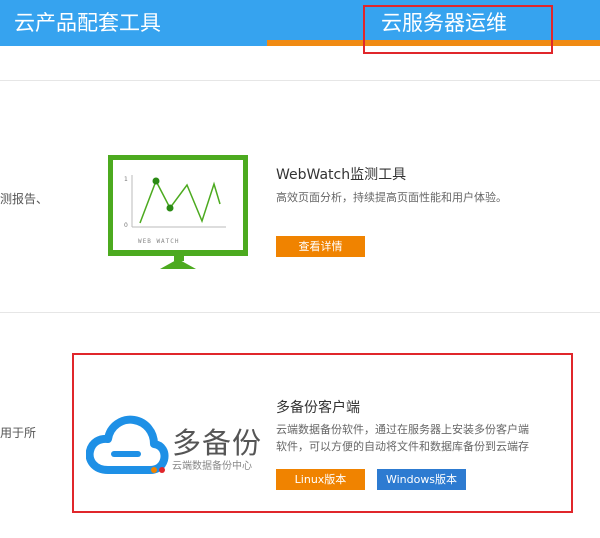 The width and height of the screenshot is (600, 538). I want to click on webwatch-title: WebWatch监测工具, so click(341, 175).